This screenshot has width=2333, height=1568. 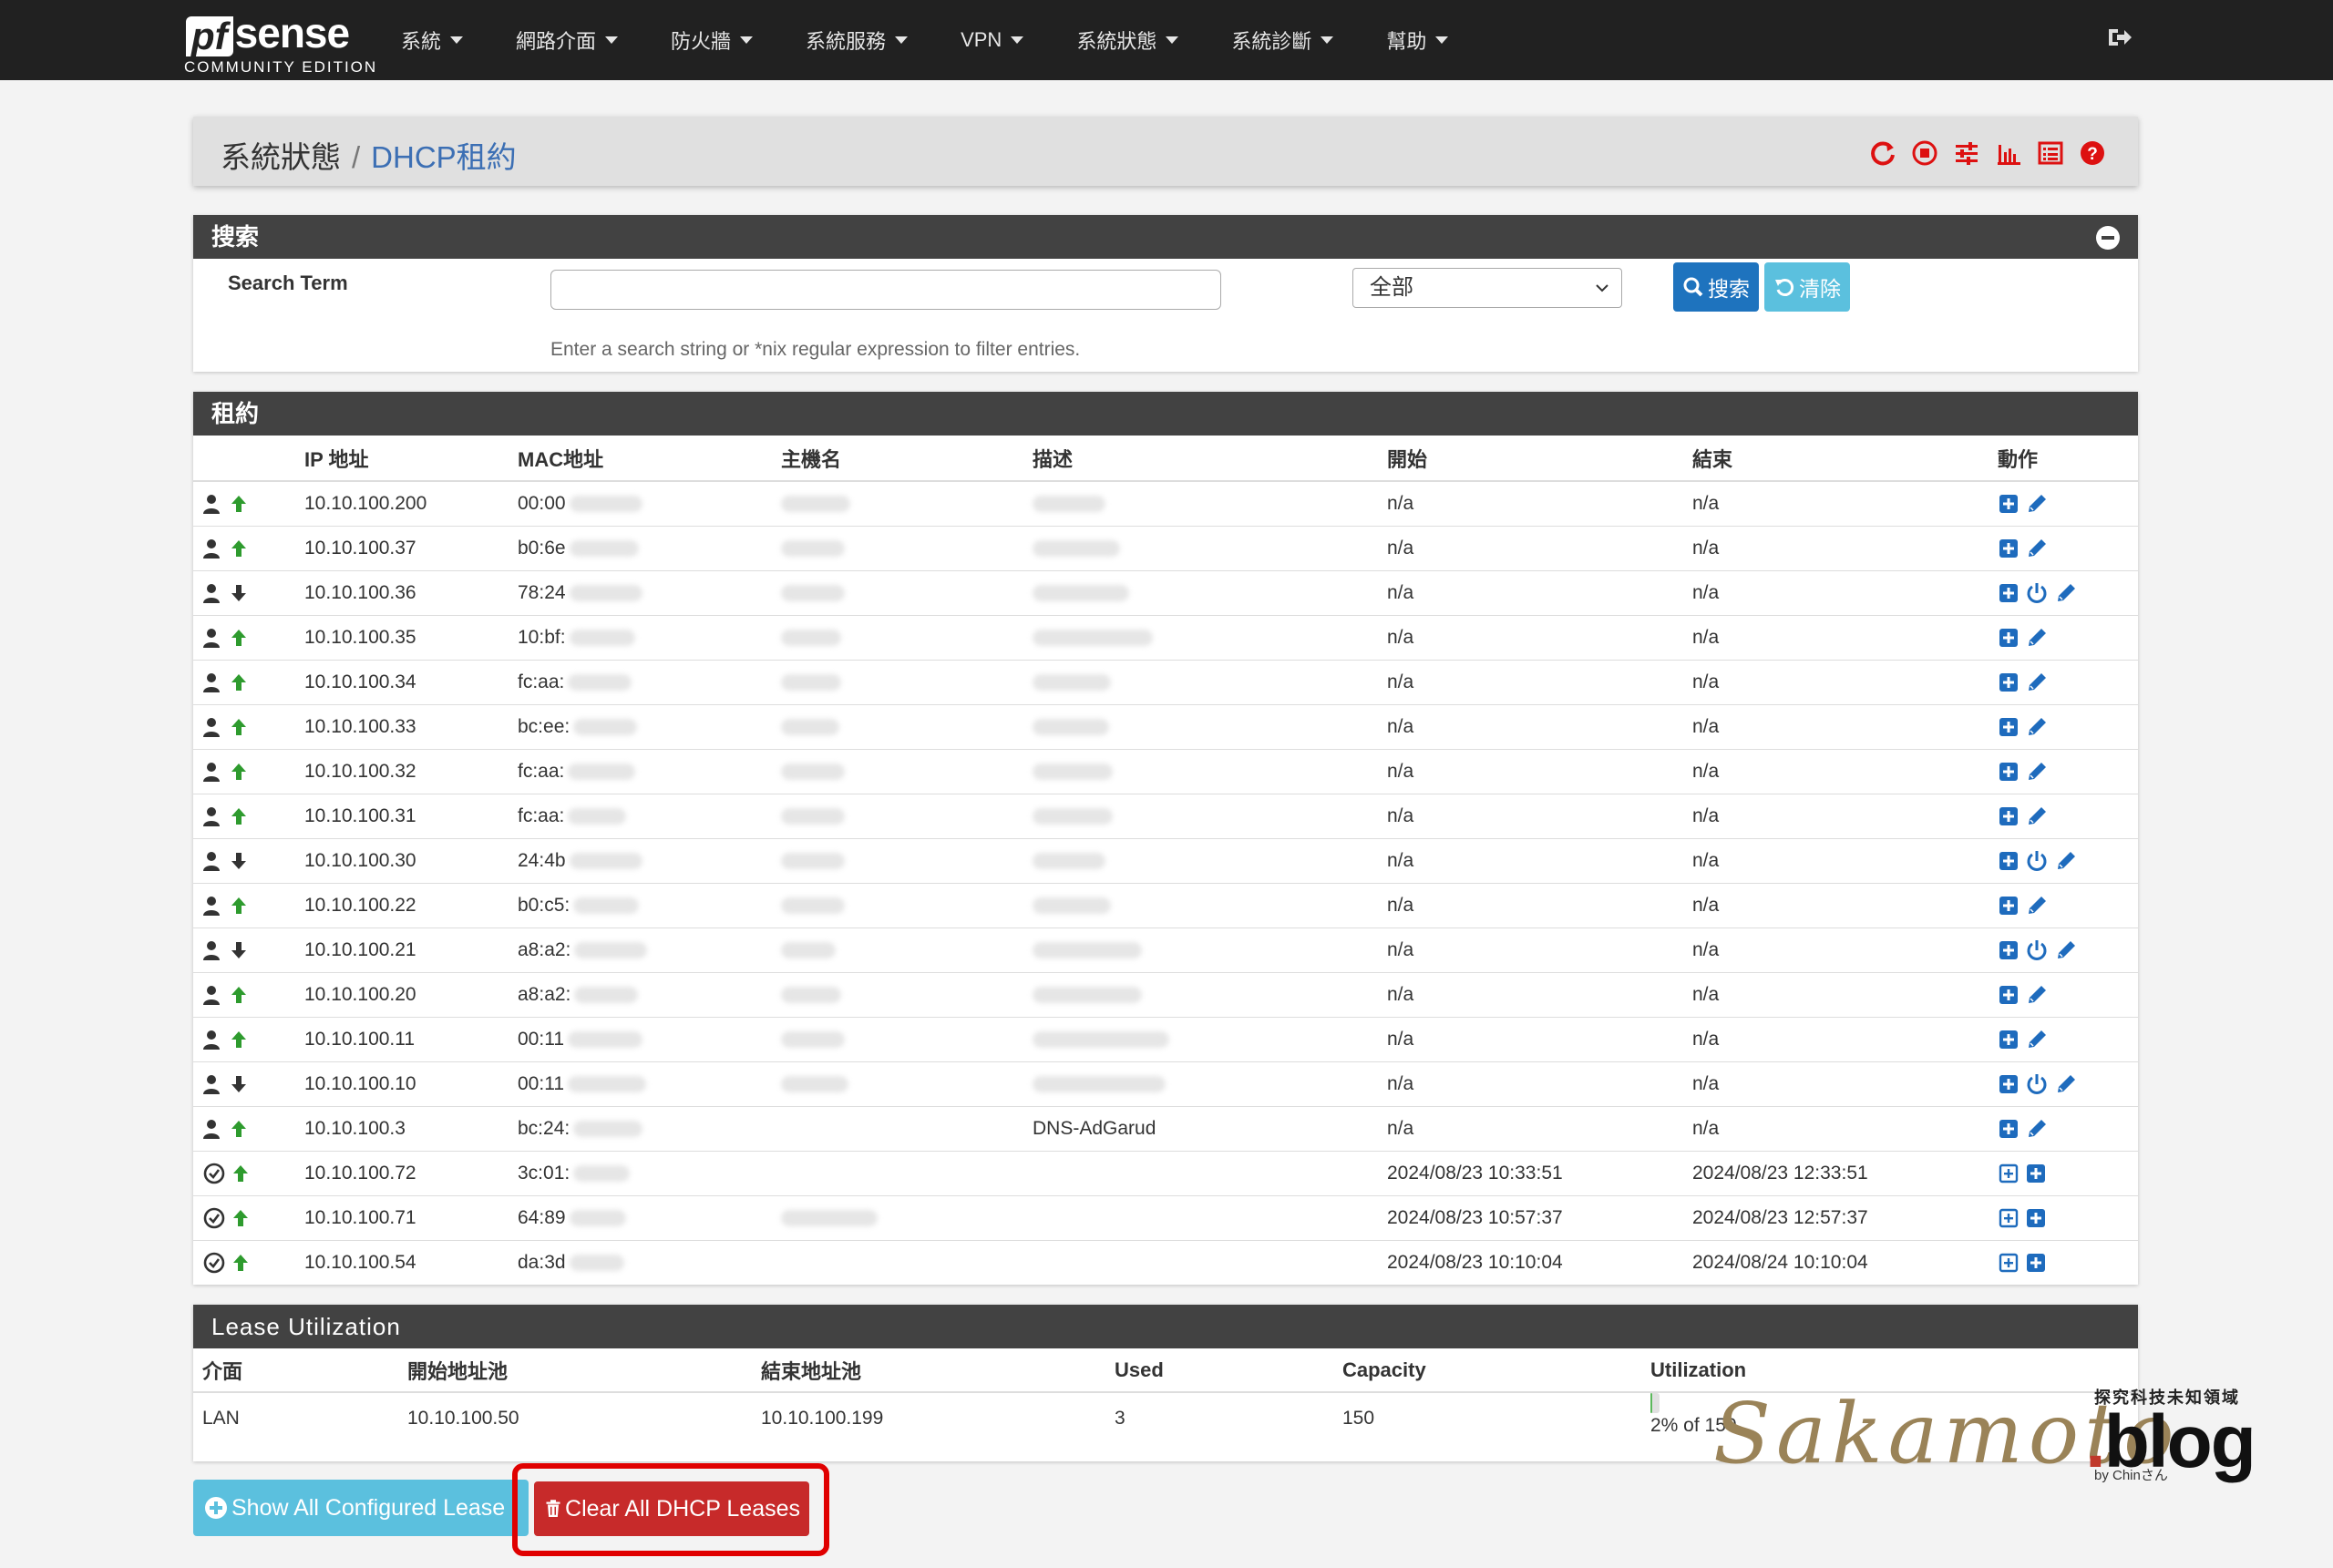 I want to click on check-circle-icon, so click(x=214, y=1173).